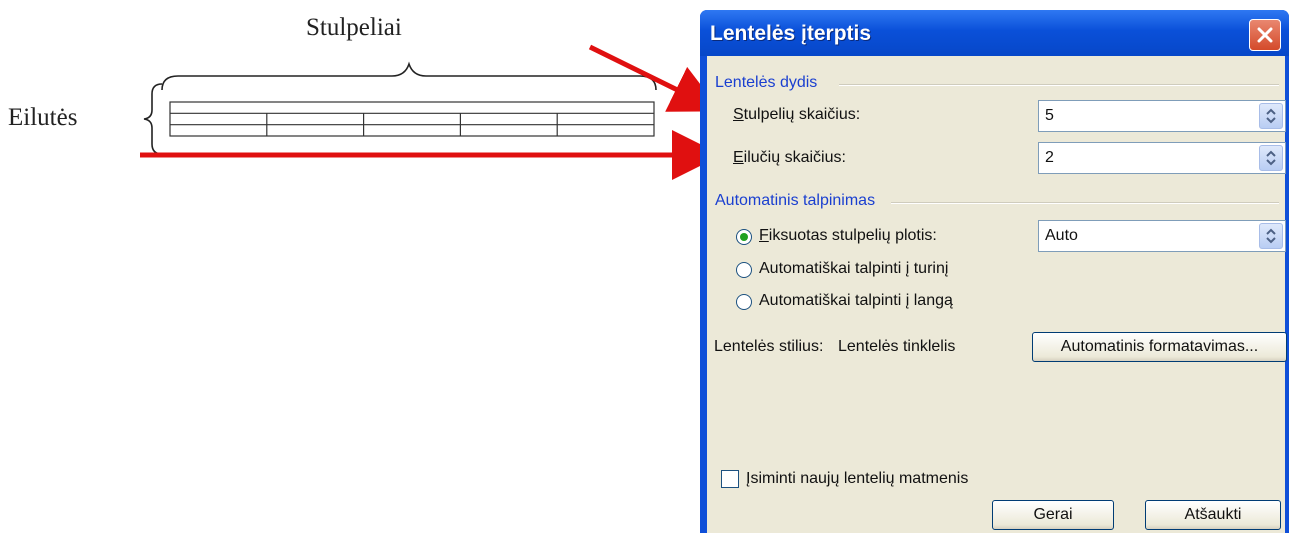 The height and width of the screenshot is (533, 1289). Describe the element at coordinates (769, 346) in the screenshot. I see `table-style-label: Lentelės stilius:` at that location.